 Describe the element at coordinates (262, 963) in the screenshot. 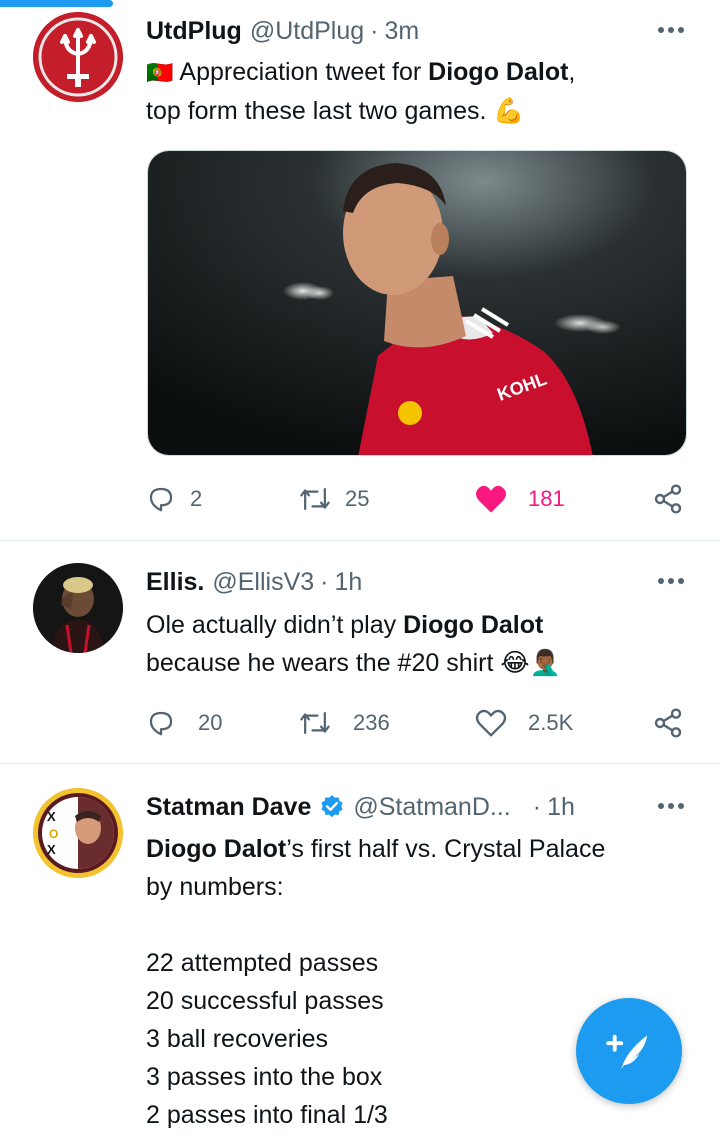

I see `stat-line: 22 attempted passes` at that location.